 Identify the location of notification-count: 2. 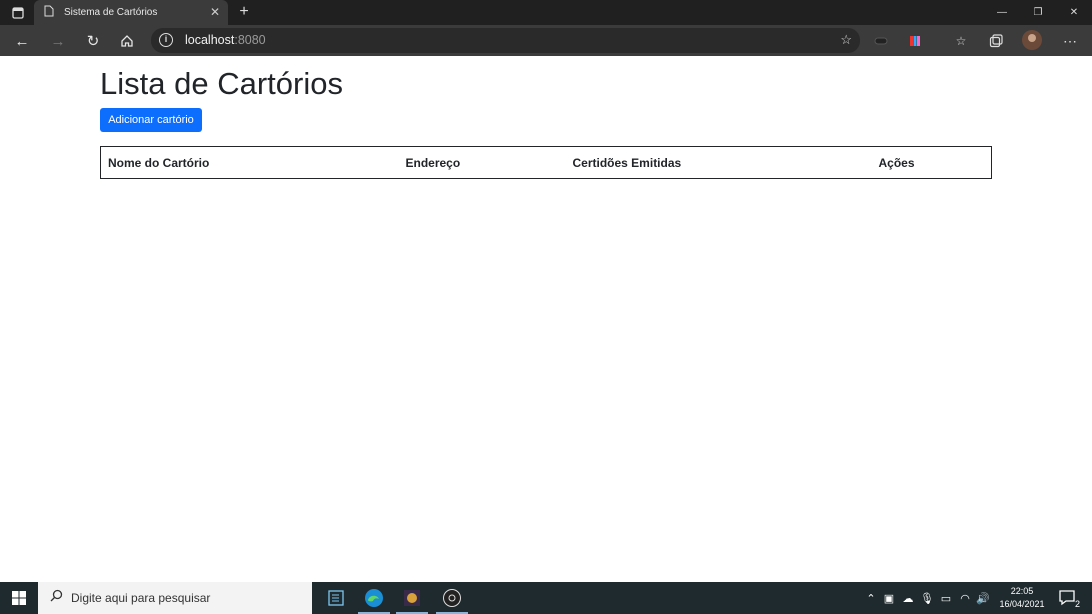
(1077, 604).